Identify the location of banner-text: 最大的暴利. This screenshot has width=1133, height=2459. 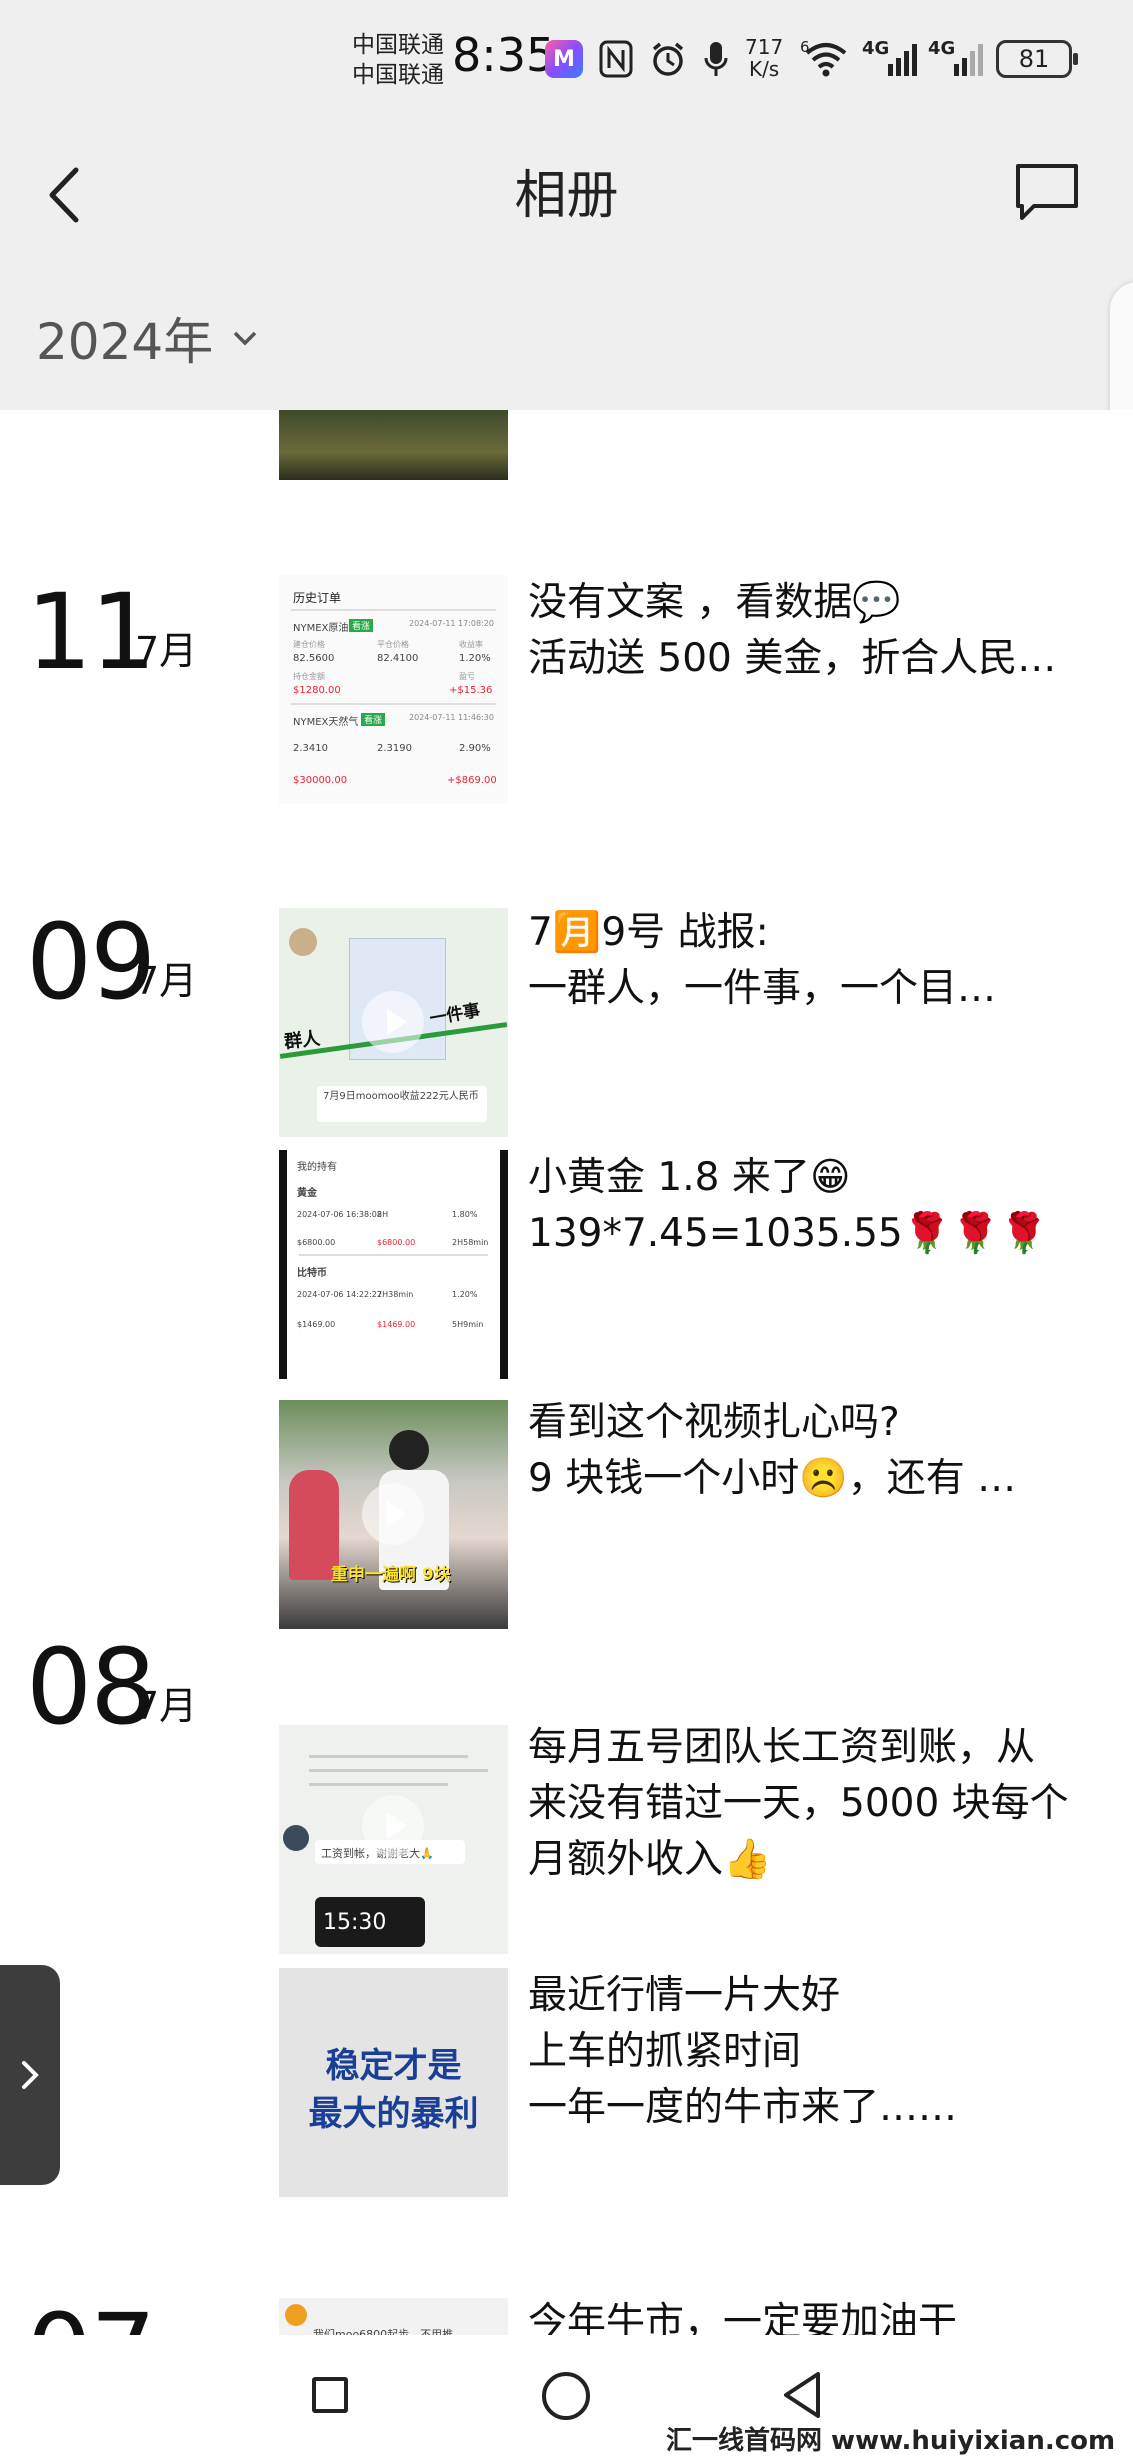
(393, 2114).